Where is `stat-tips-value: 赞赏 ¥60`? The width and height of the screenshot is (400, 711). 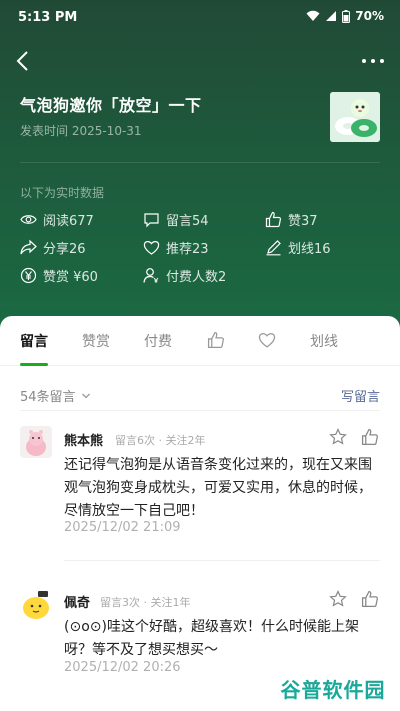
stat-tips-value: 赞赏 ¥60 is located at coordinates (70, 277).